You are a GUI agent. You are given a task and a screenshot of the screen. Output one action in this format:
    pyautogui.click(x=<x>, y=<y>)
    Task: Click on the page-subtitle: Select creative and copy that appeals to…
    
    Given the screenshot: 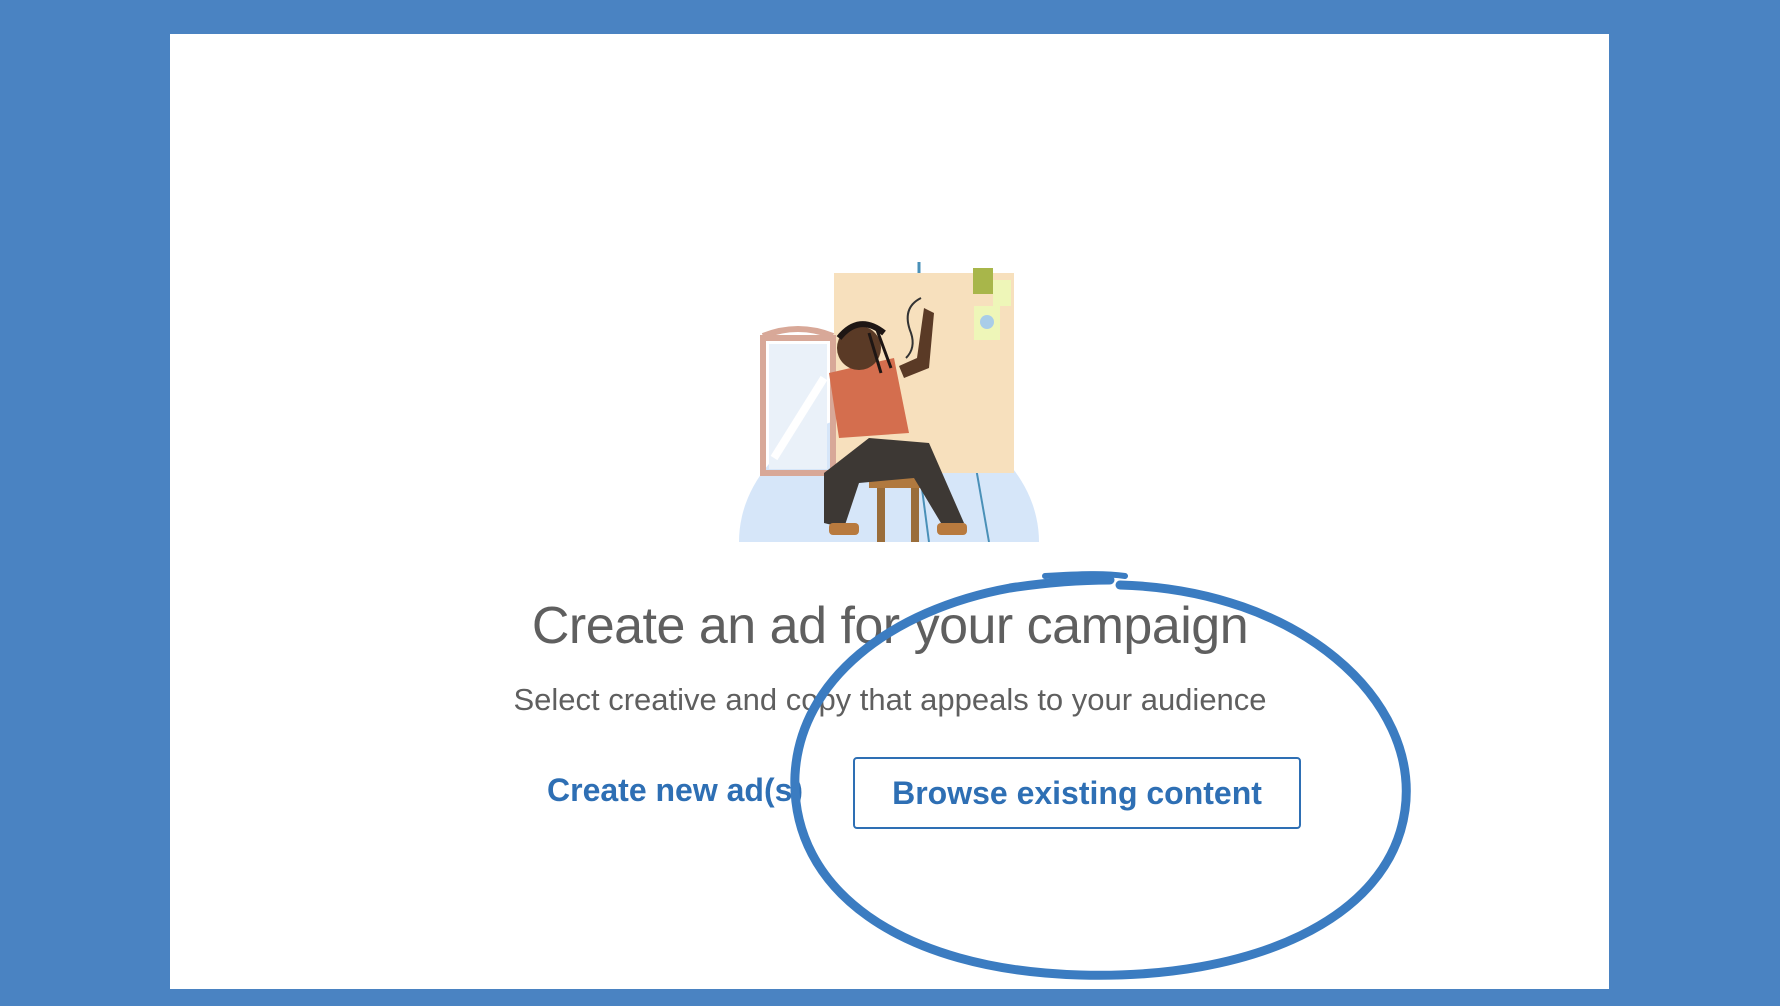 What is the action you would take?
    pyautogui.click(x=890, y=699)
    